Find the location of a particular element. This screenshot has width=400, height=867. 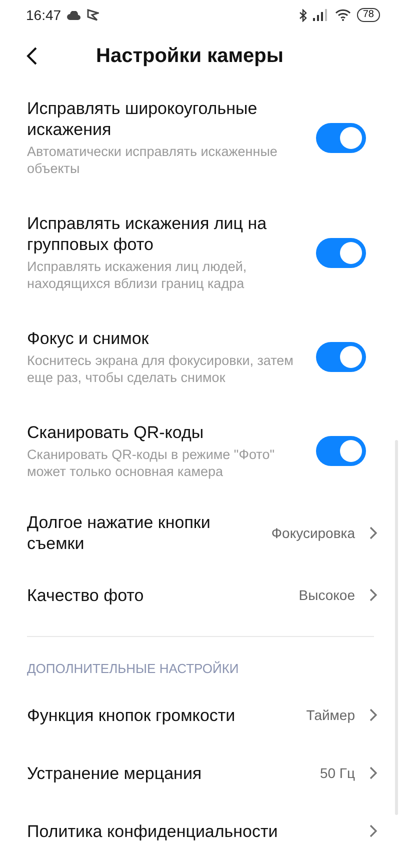

page-title: Настройки камеры is located at coordinates (190, 56).